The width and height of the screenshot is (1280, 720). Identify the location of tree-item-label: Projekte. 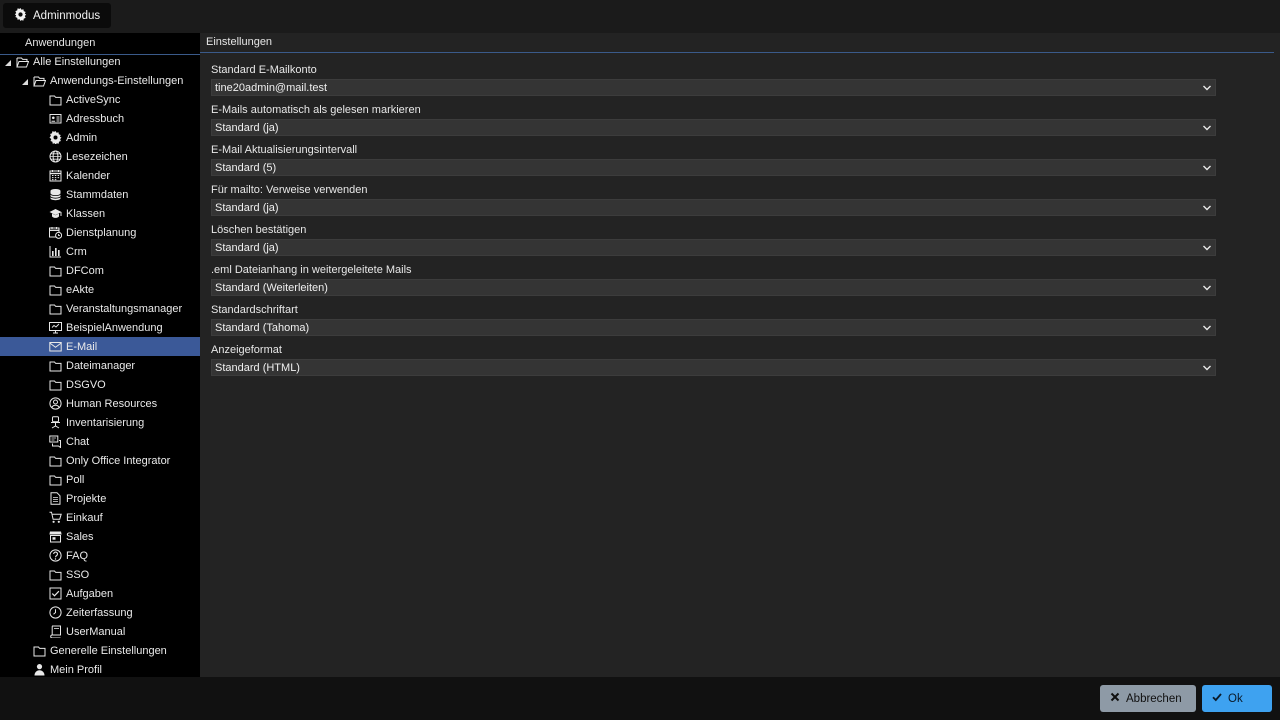
(86, 498).